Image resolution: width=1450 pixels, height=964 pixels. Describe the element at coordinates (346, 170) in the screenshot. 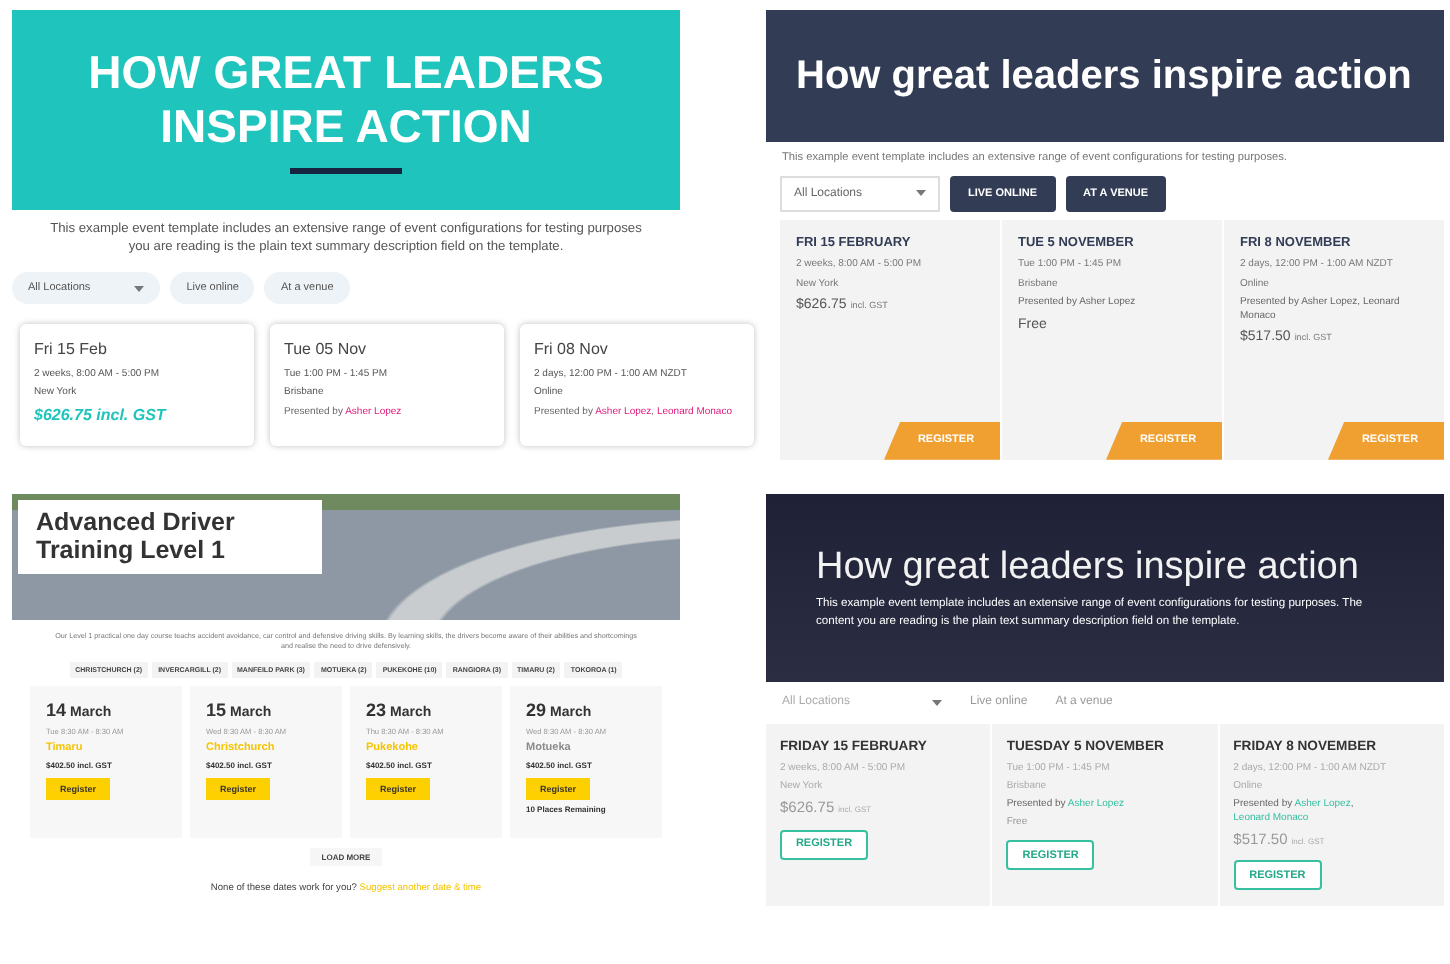

I see `title-underline` at that location.